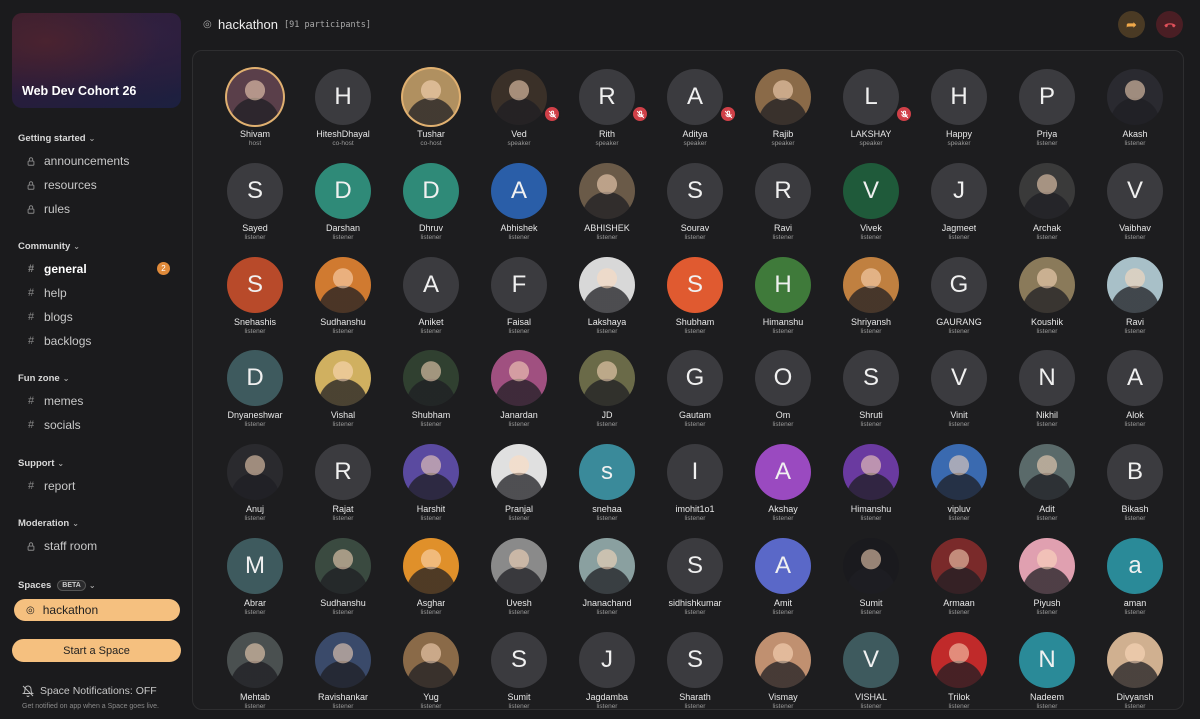  Describe the element at coordinates (1047, 116) in the screenshot. I see `participant-tile: P Priya listener` at that location.